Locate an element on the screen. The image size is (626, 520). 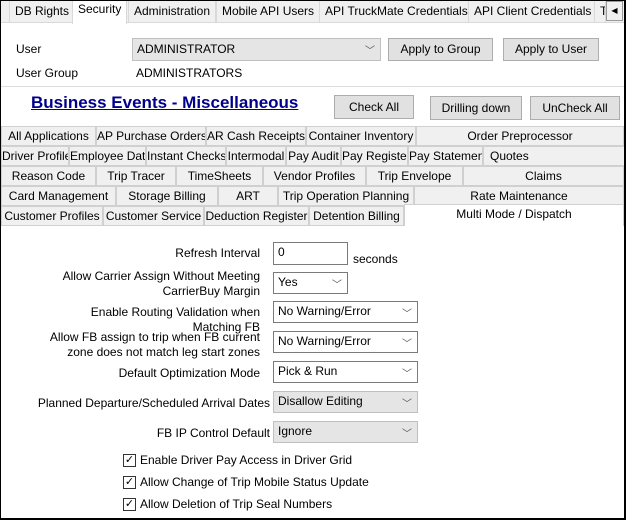
tab-order-preprocessor: Order Preprocessor is located at coordinates (520, 136).